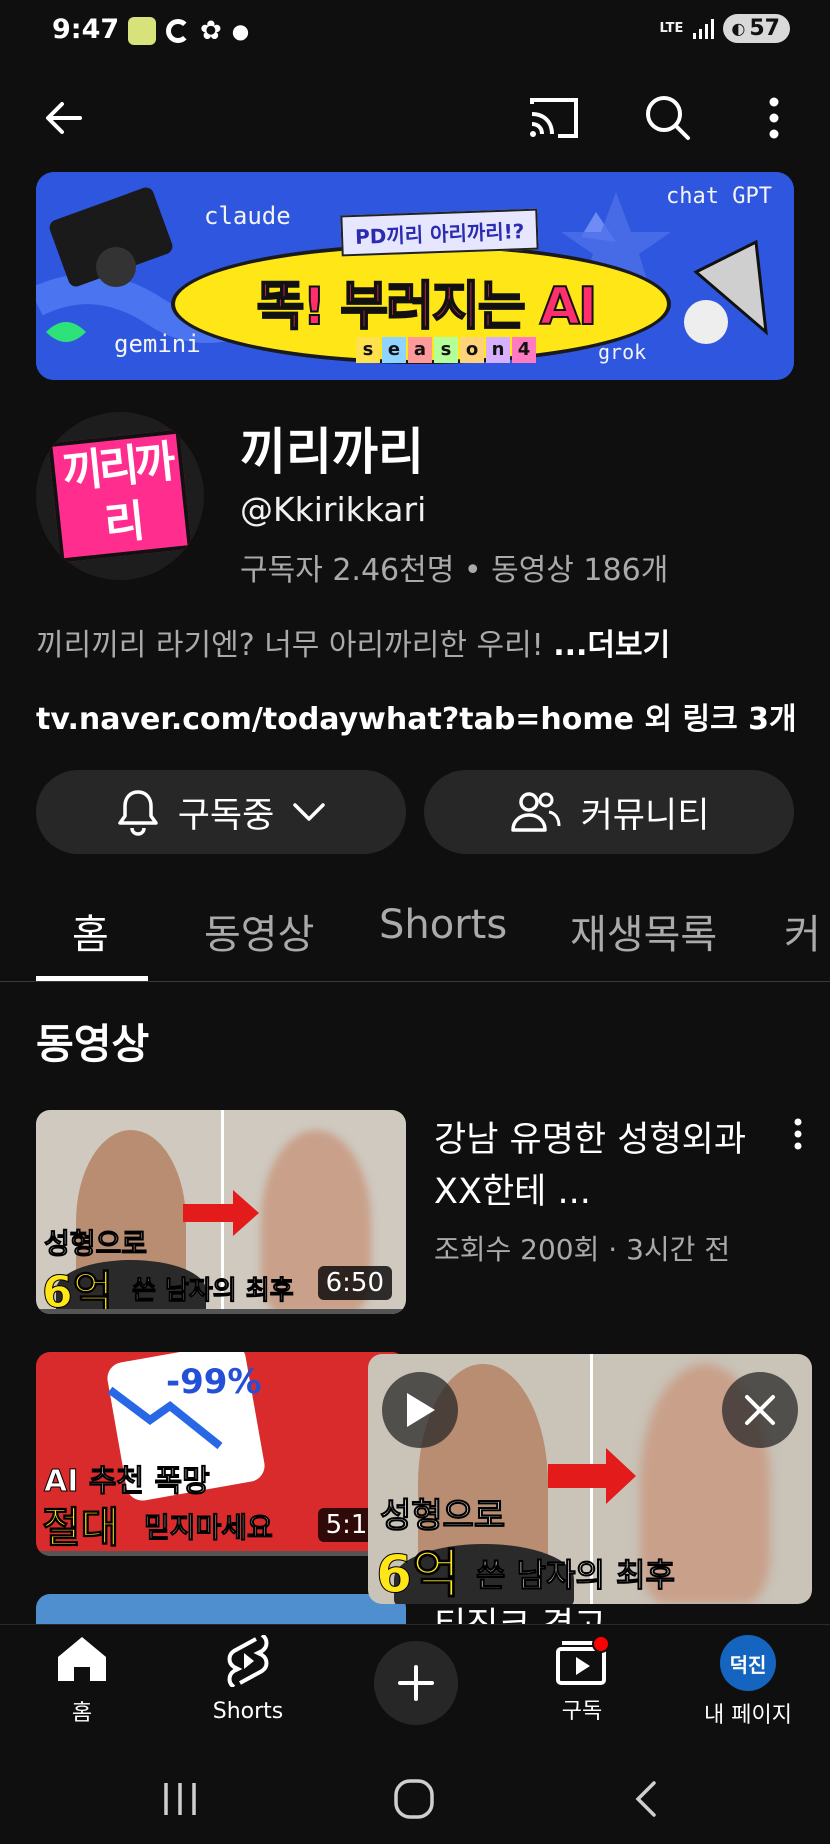  What do you see at coordinates (416, 716) in the screenshot?
I see `channel-links: tv.naver.com/todaywhat?tab=home 외 링크 3개` at bounding box center [416, 716].